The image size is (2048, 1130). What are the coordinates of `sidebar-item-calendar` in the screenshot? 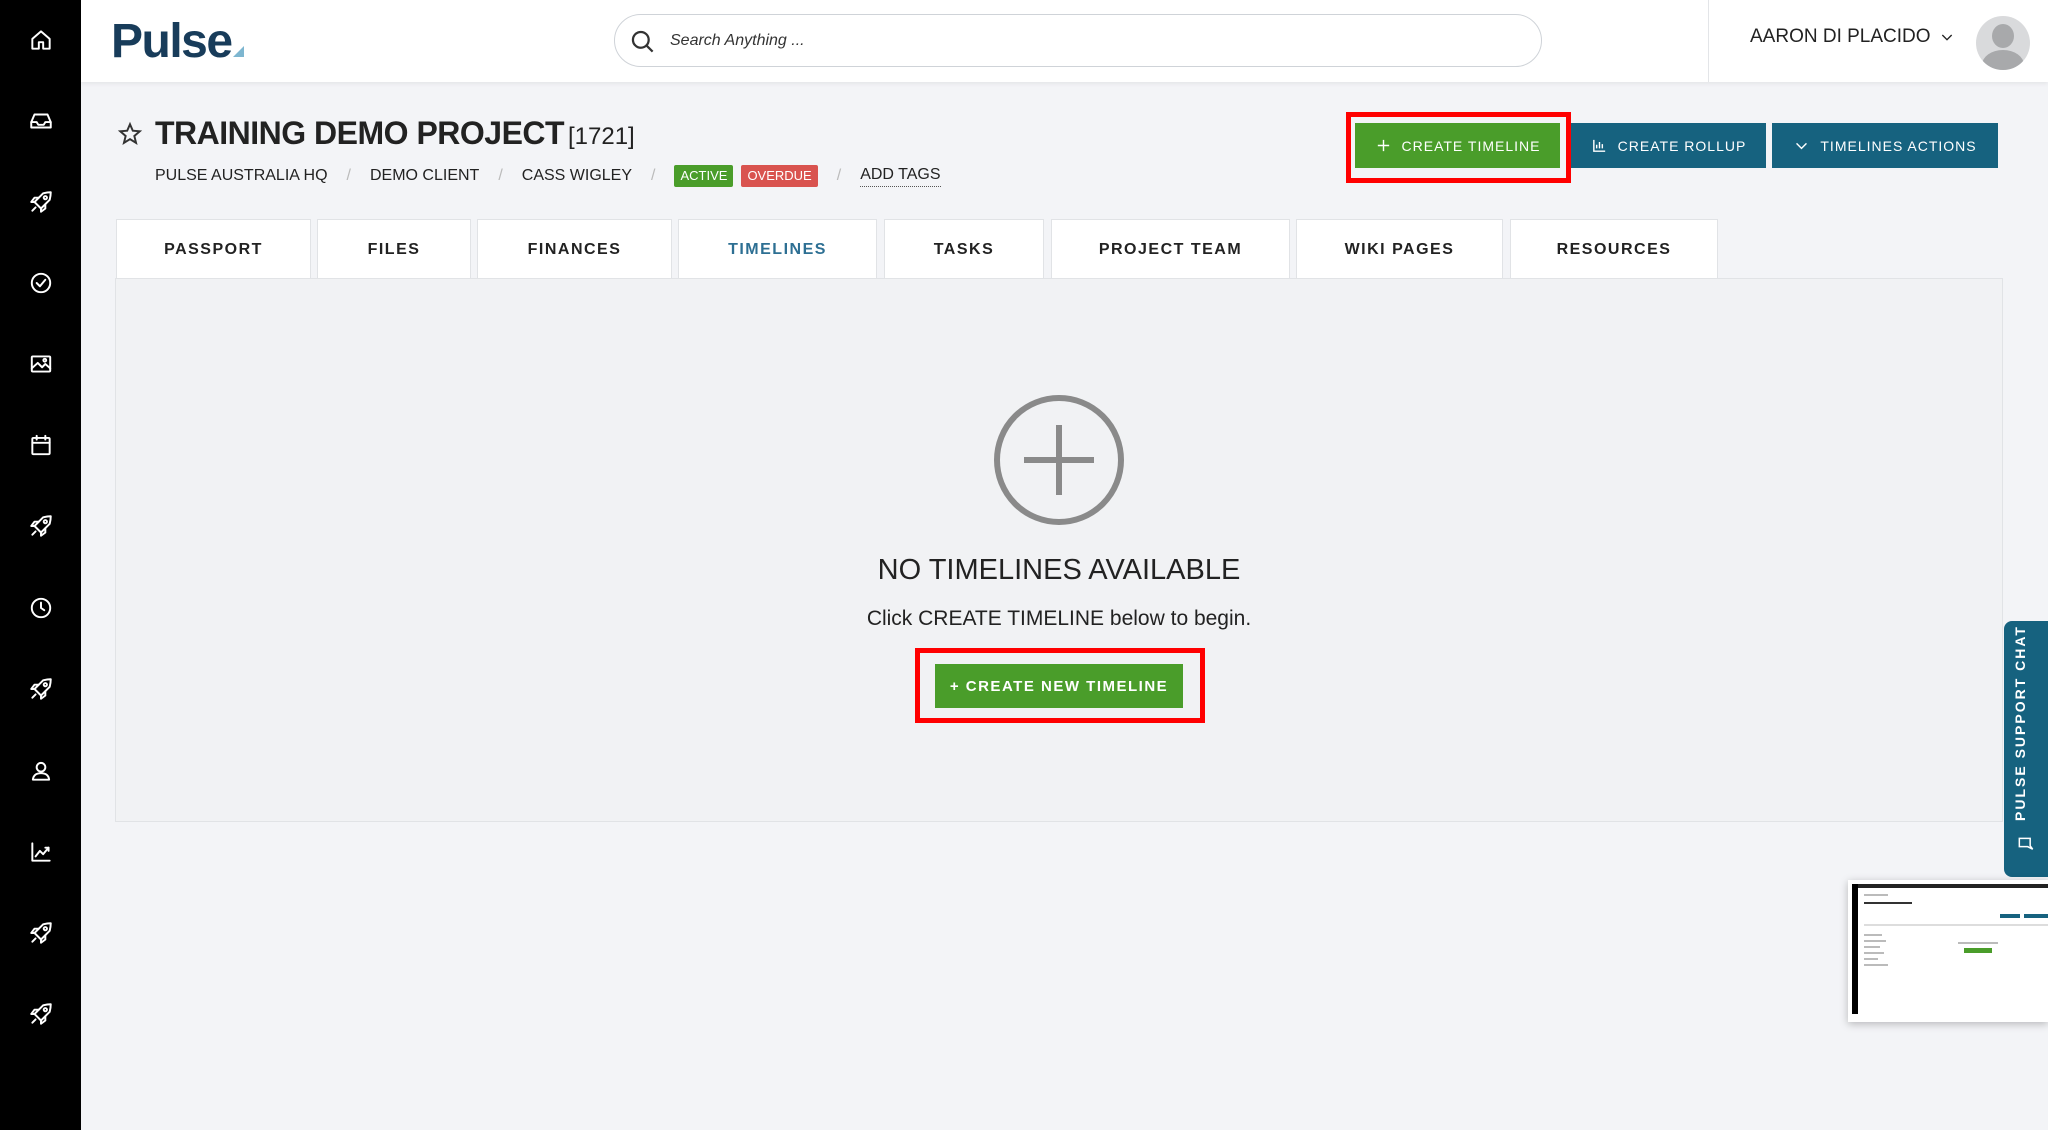 It's located at (40, 445).